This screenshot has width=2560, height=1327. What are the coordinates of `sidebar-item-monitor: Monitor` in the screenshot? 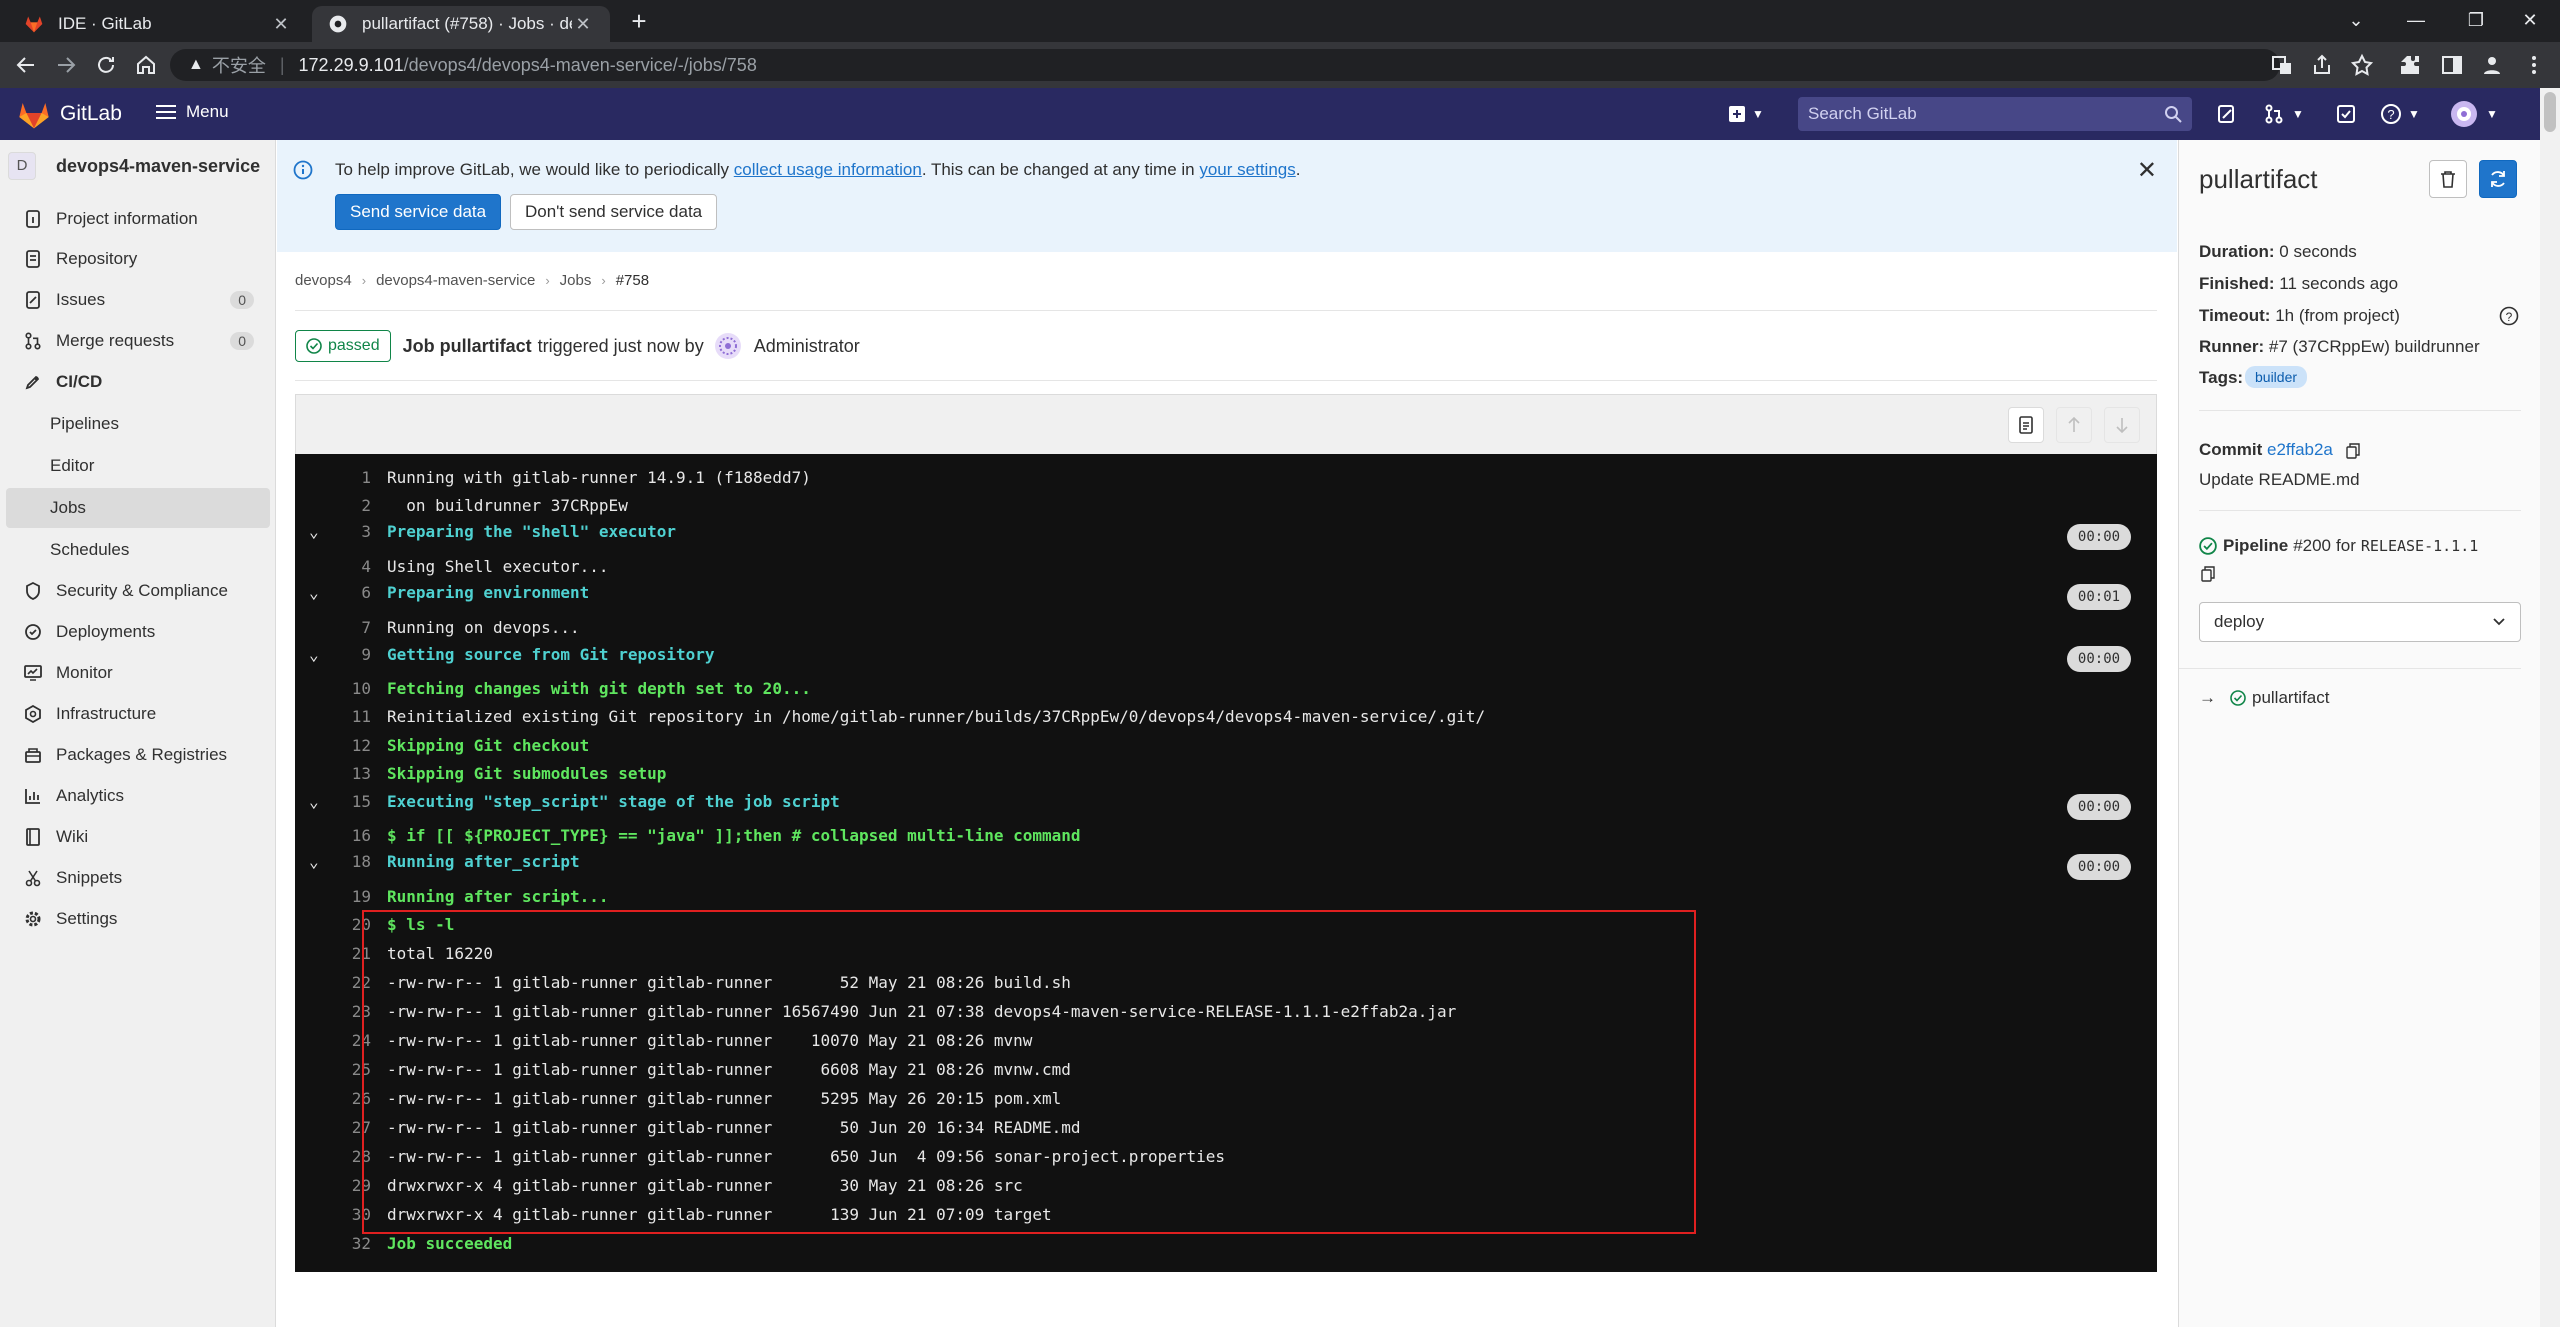 It's located at (138, 673).